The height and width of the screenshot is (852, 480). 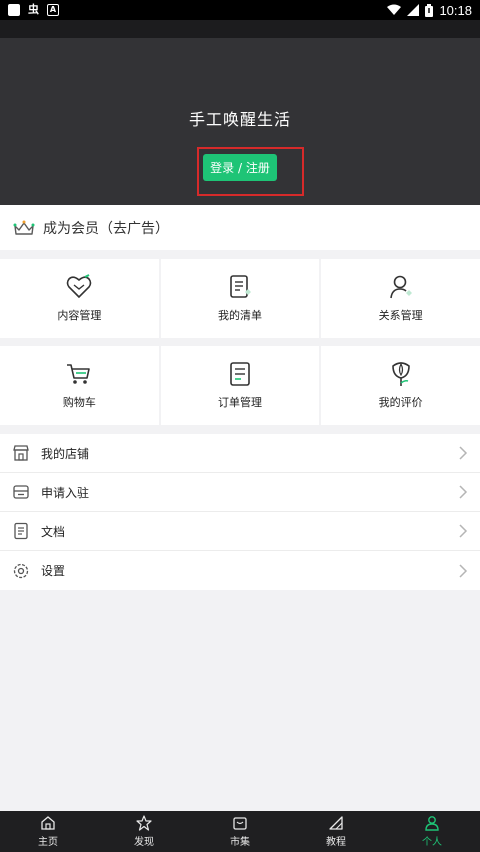 What do you see at coordinates (240, 531) in the screenshot?
I see `menu-documents: 文档` at bounding box center [240, 531].